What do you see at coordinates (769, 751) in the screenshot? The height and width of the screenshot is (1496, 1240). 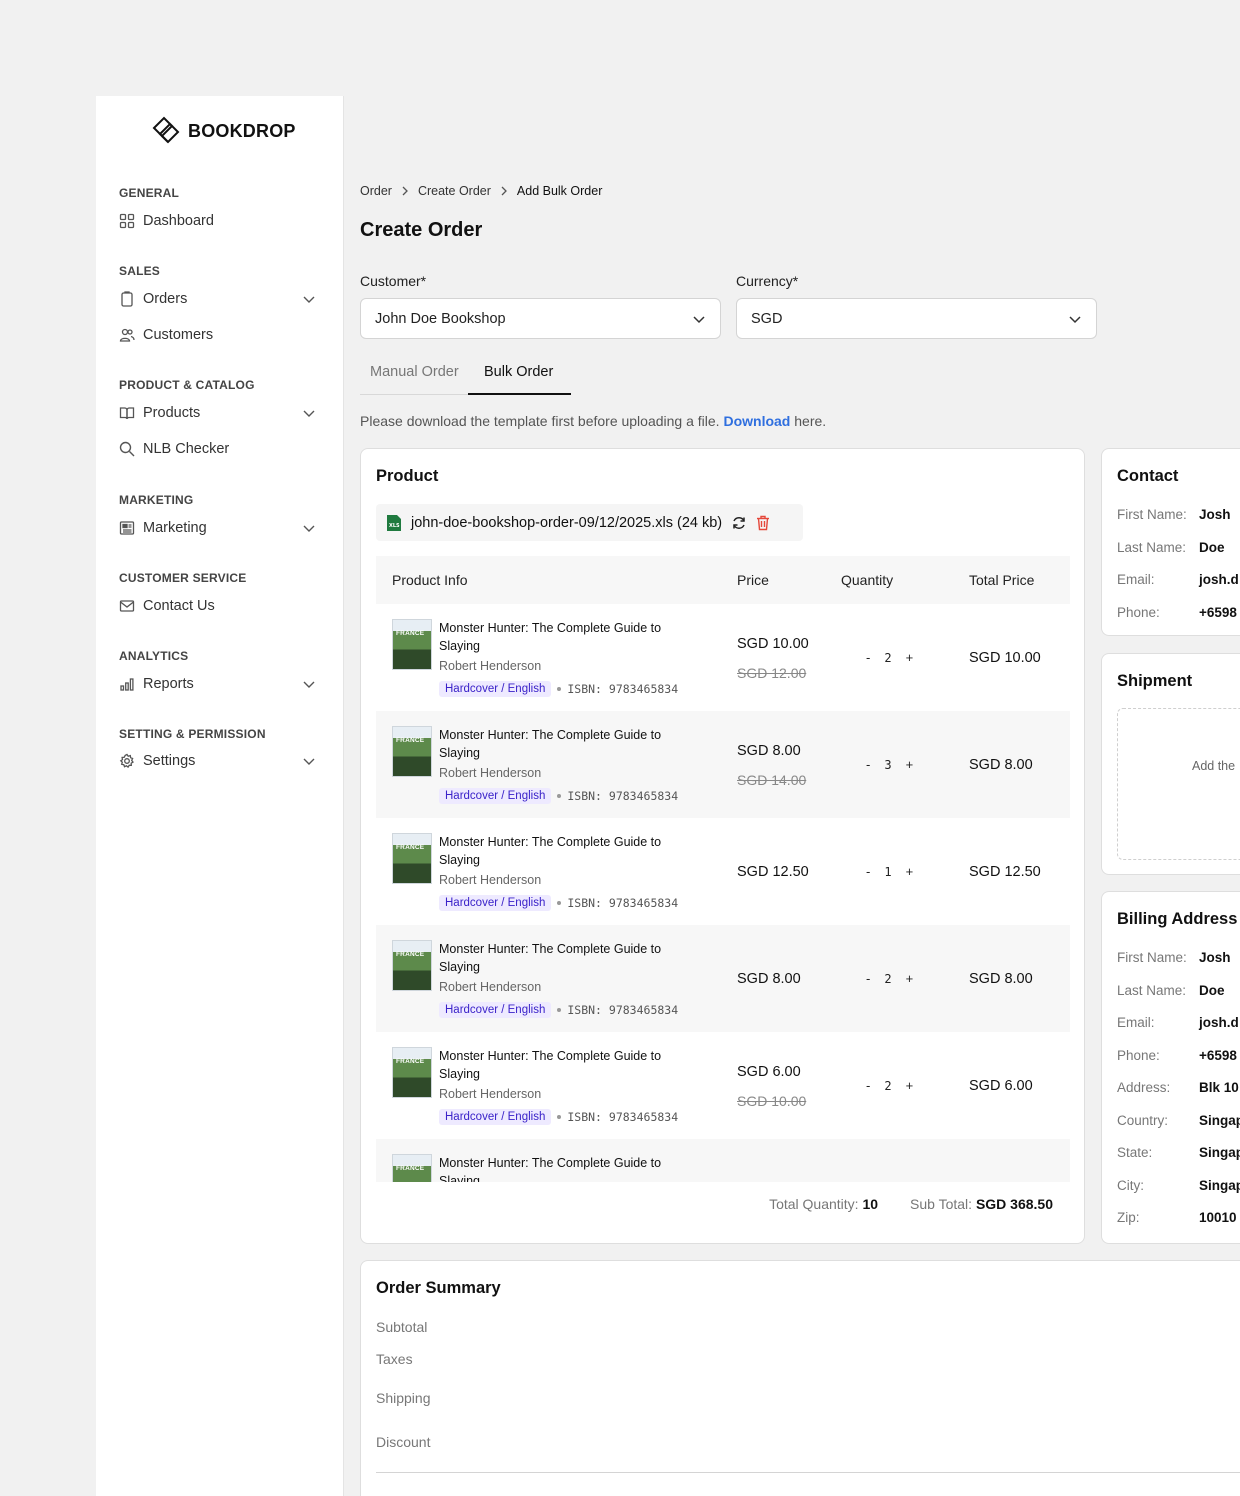 I see `product-price: SGD 8.00` at bounding box center [769, 751].